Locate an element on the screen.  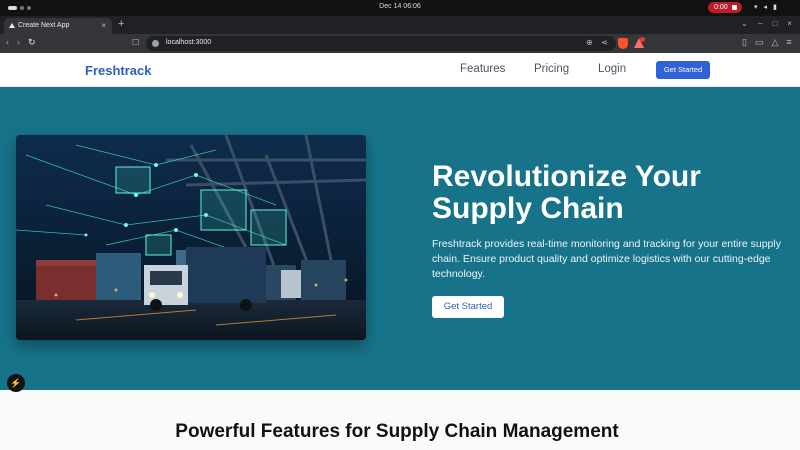
sidebar-icon: ▯ is located at coordinates (744, 42).